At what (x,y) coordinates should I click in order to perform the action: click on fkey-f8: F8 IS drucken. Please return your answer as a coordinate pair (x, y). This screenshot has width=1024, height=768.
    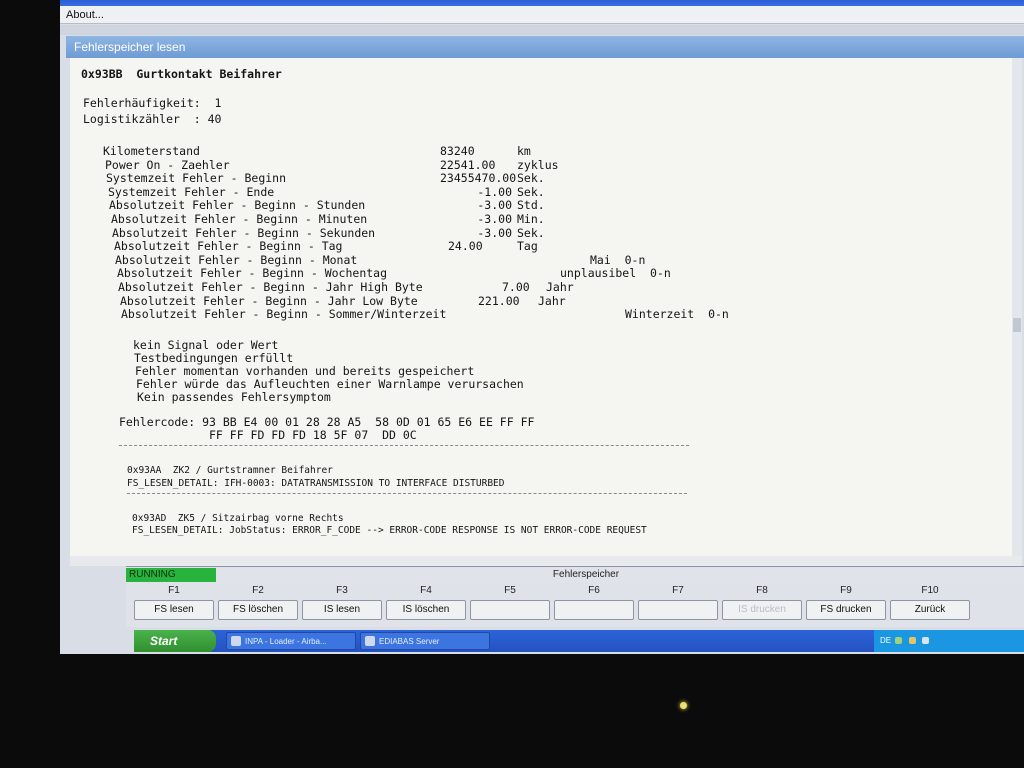
    Looking at the image, I should click on (762, 605).